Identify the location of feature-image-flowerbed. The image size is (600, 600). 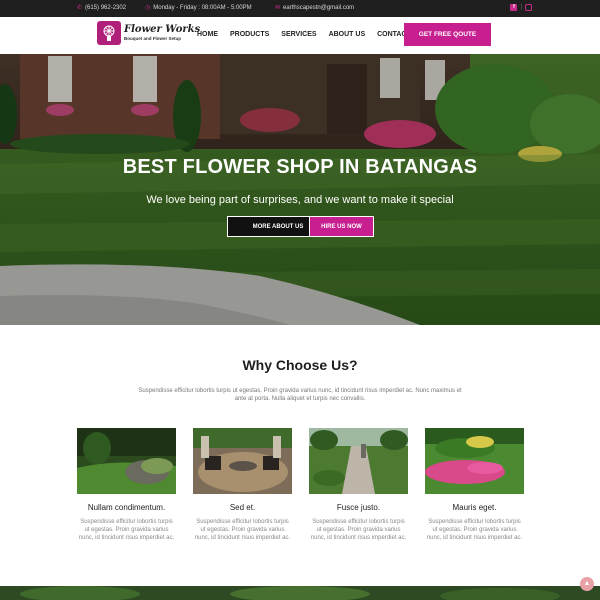
(474, 461).